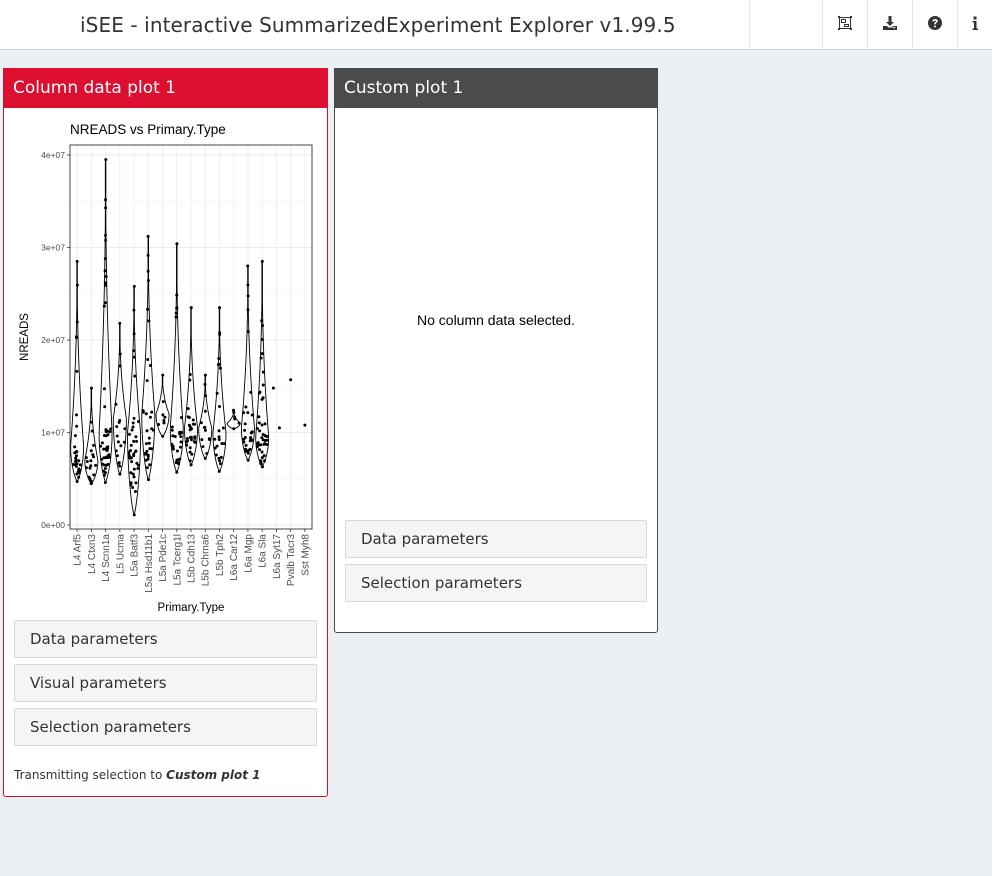 Image resolution: width=992 pixels, height=876 pixels. What do you see at coordinates (889, 25) in the screenshot?
I see `export-button` at bounding box center [889, 25].